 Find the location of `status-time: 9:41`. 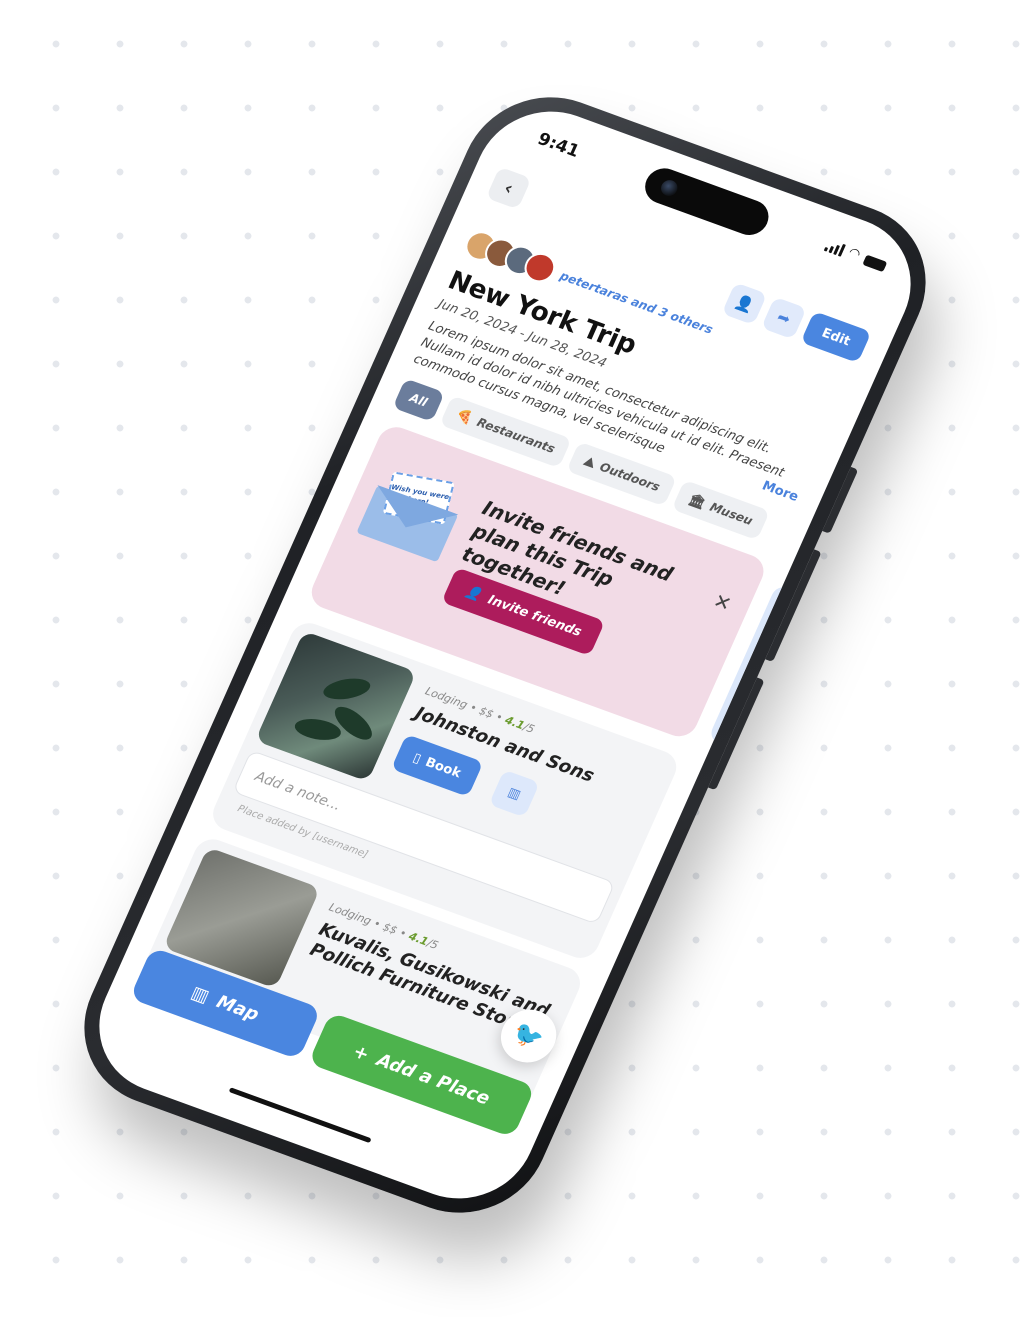

status-time: 9:41 is located at coordinates (558, 145).